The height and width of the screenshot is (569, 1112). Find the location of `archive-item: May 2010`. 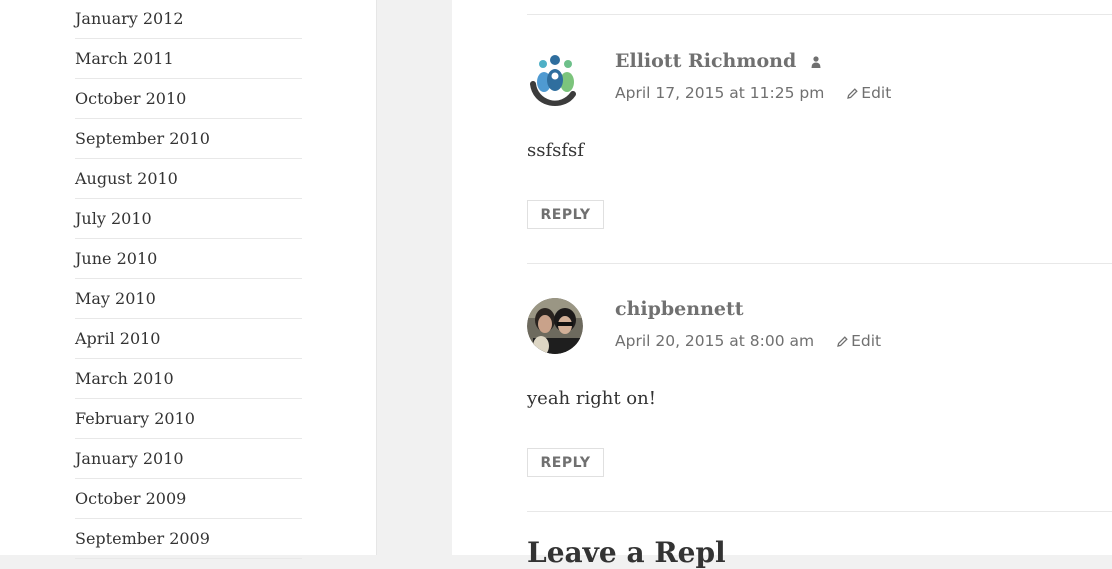

archive-item: May 2010 is located at coordinates (188, 299).